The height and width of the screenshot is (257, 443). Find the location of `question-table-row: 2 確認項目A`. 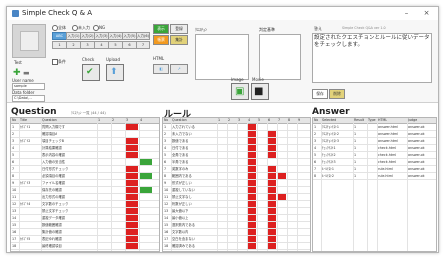

question-table-row: 2 確認項目A is located at coordinates (85, 134).